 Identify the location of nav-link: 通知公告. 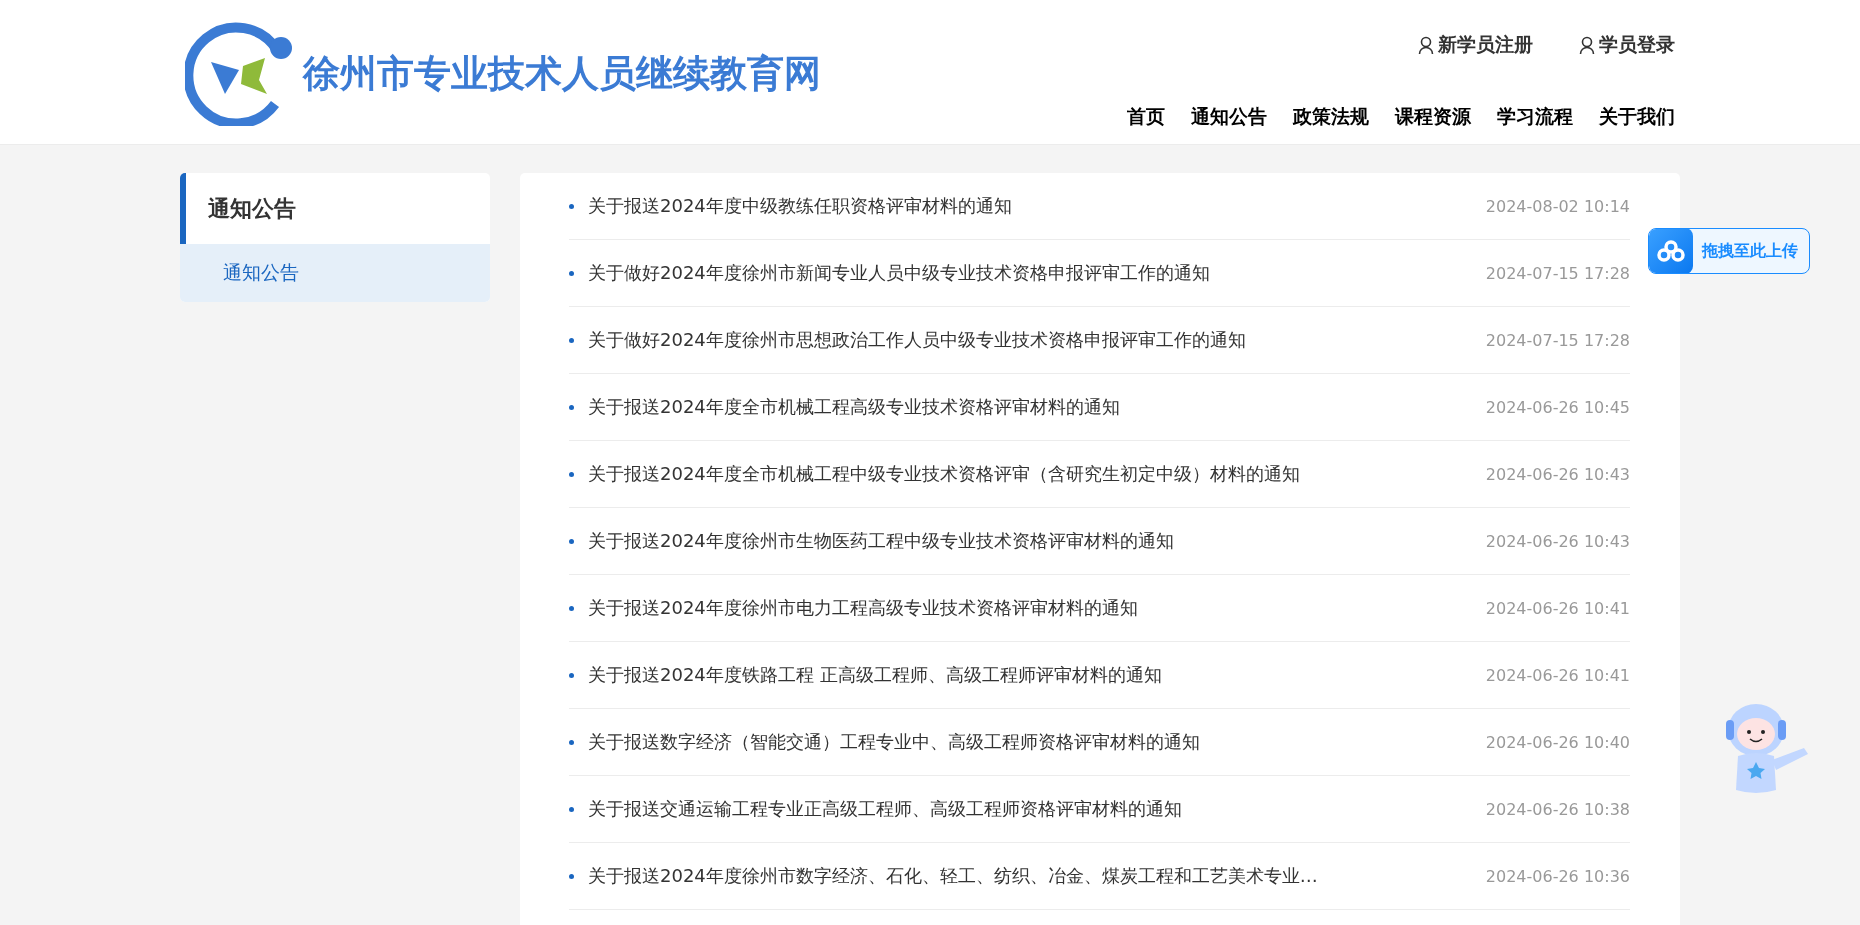
(1229, 117).